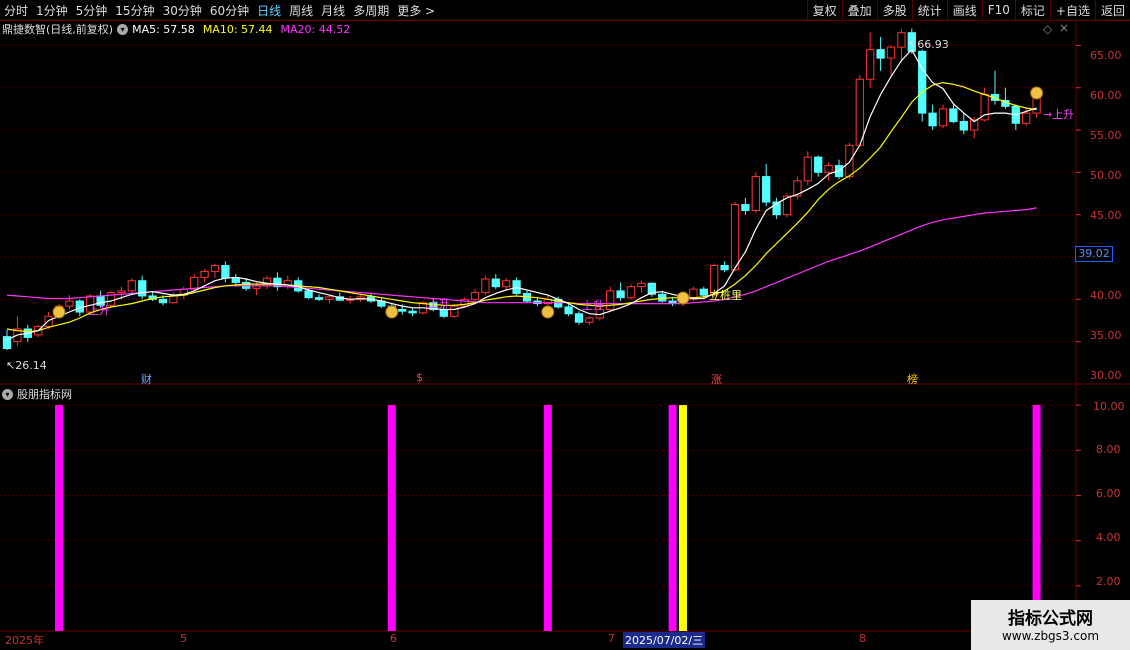  I want to click on indicator-label: 10.00, so click(1109, 406).